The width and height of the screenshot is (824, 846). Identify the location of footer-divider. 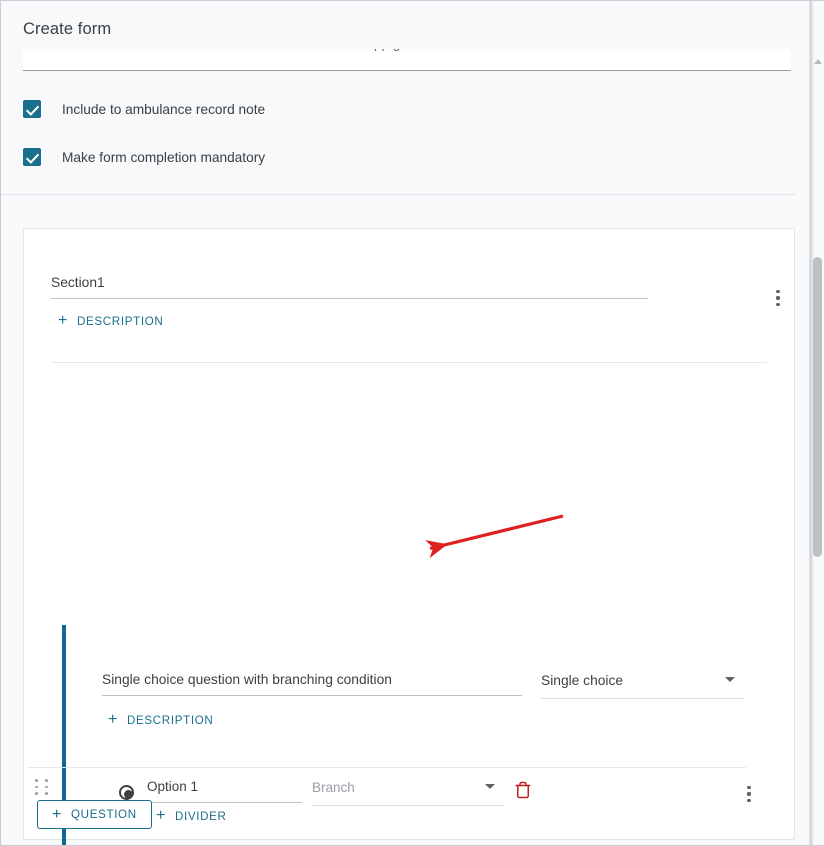
(387, 767).